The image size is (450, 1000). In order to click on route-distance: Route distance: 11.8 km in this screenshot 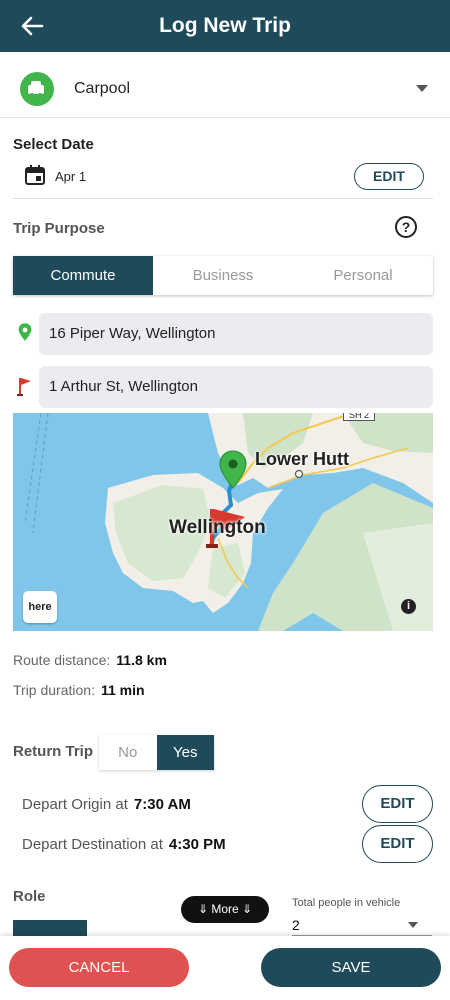, I will do `click(90, 660)`.